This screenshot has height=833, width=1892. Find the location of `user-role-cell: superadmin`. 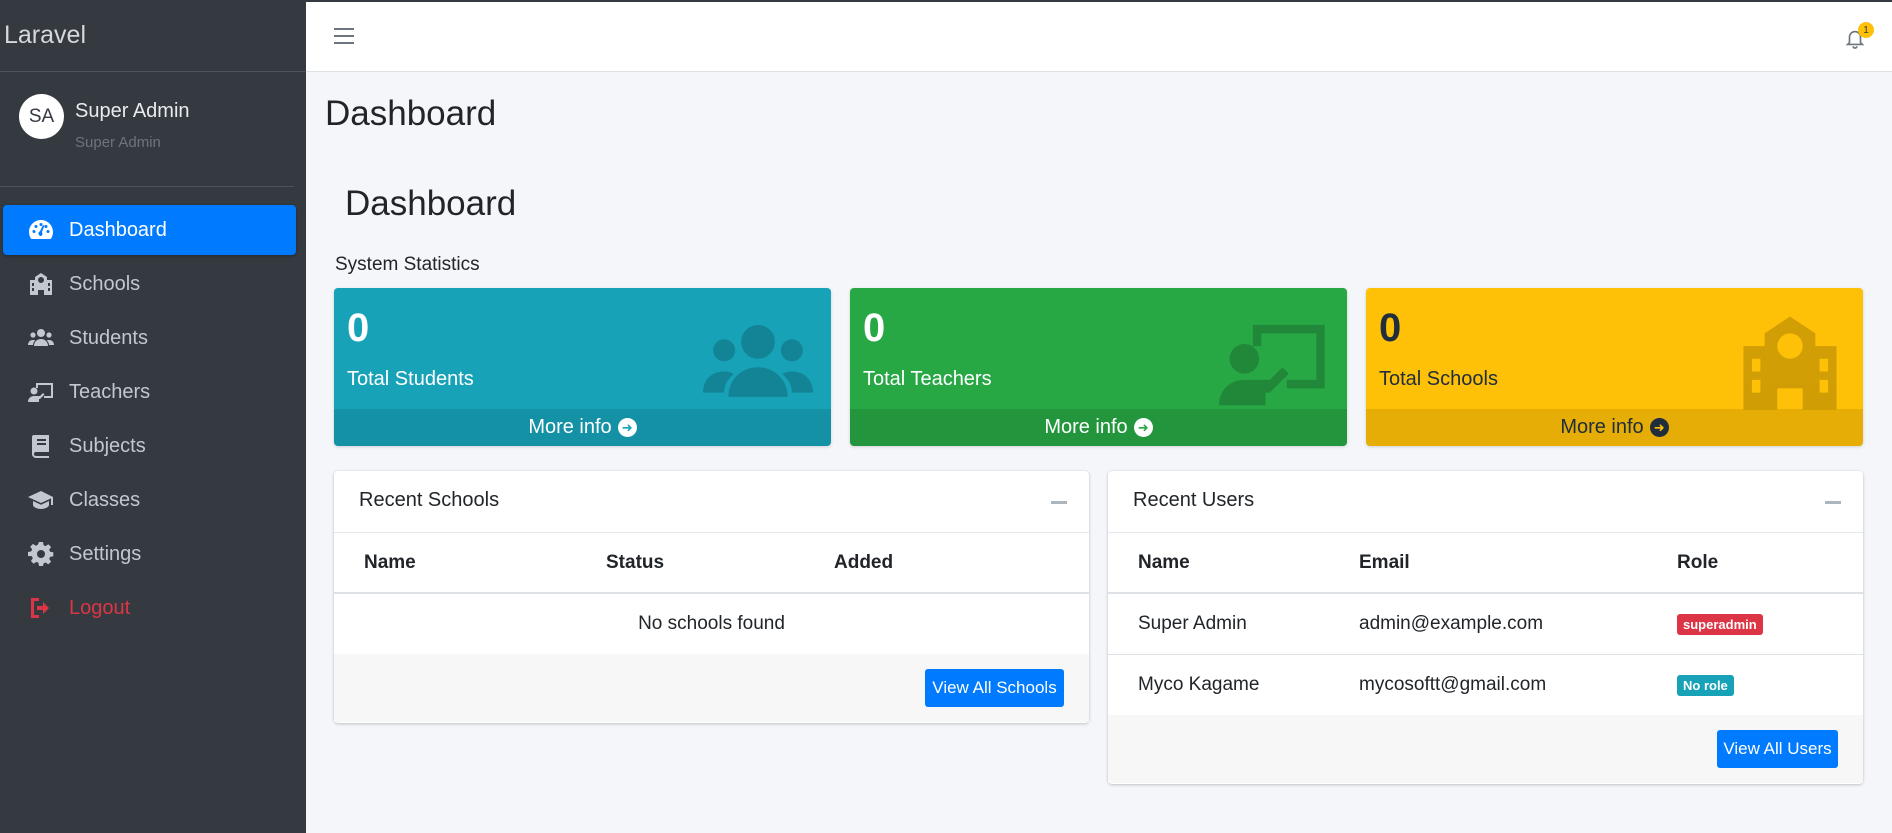

user-role-cell: superadmin is located at coordinates (1755, 624).